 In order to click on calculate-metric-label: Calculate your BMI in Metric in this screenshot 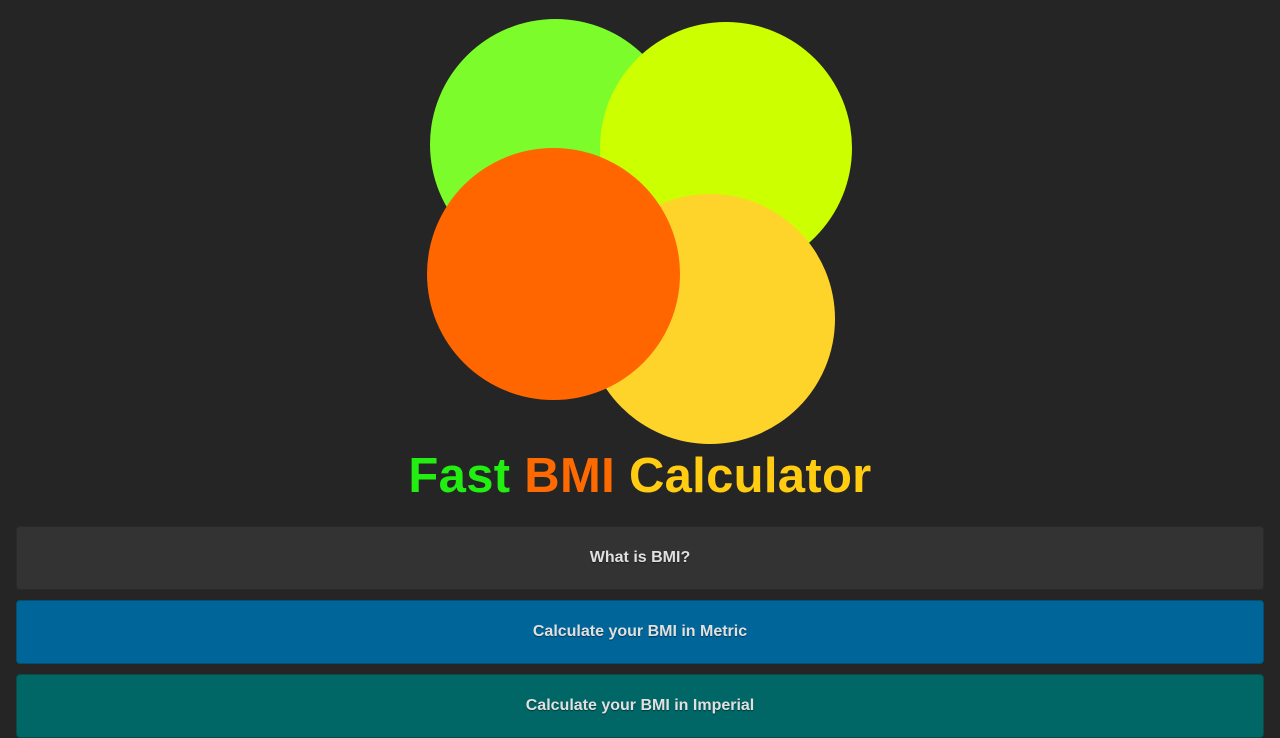, I will do `click(640, 631)`.